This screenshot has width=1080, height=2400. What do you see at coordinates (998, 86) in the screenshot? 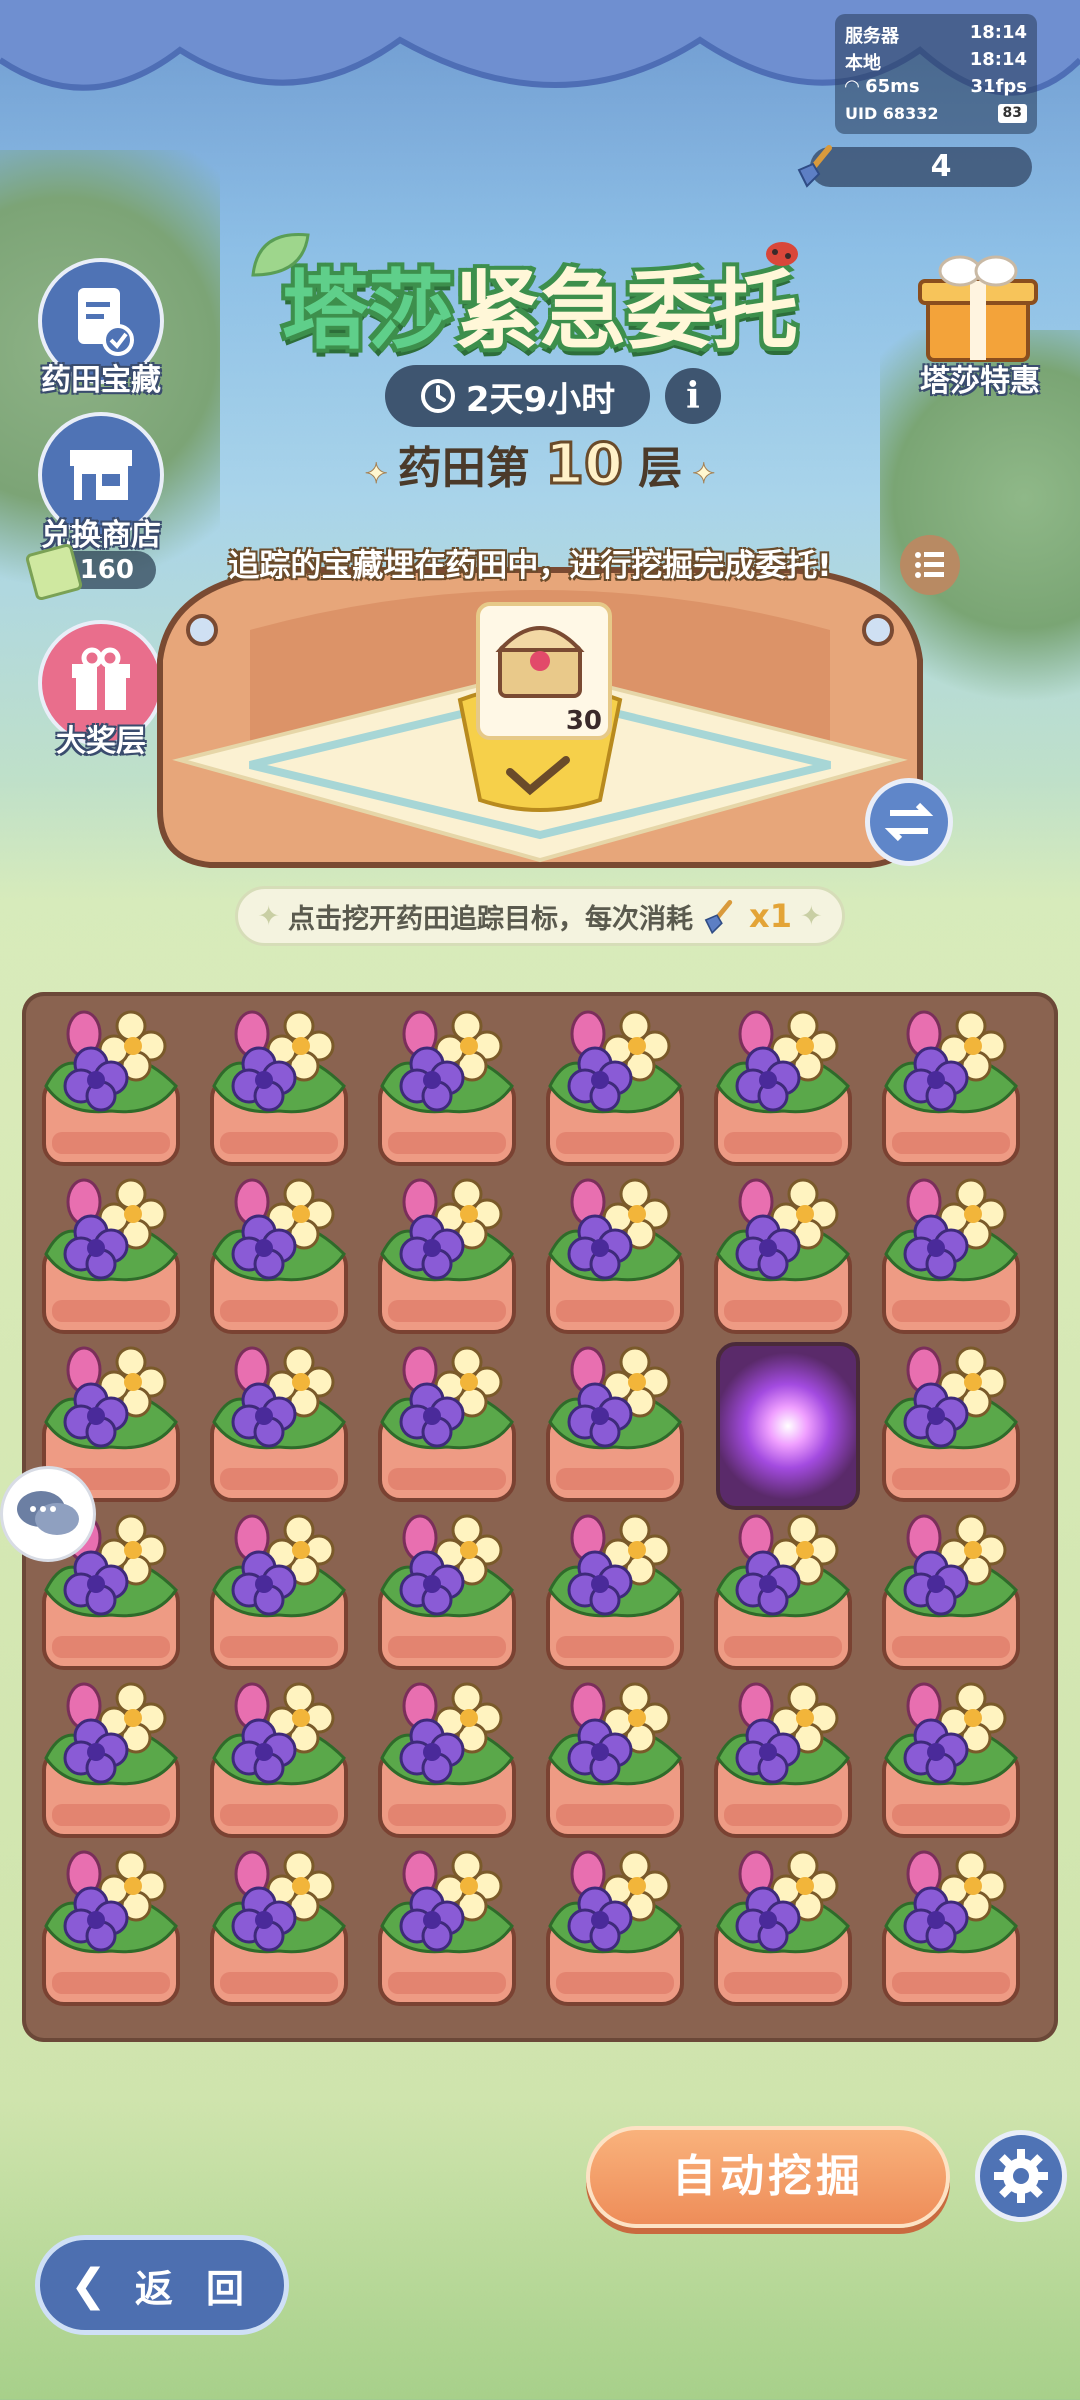
I see `fps-readout: 31fps` at bounding box center [998, 86].